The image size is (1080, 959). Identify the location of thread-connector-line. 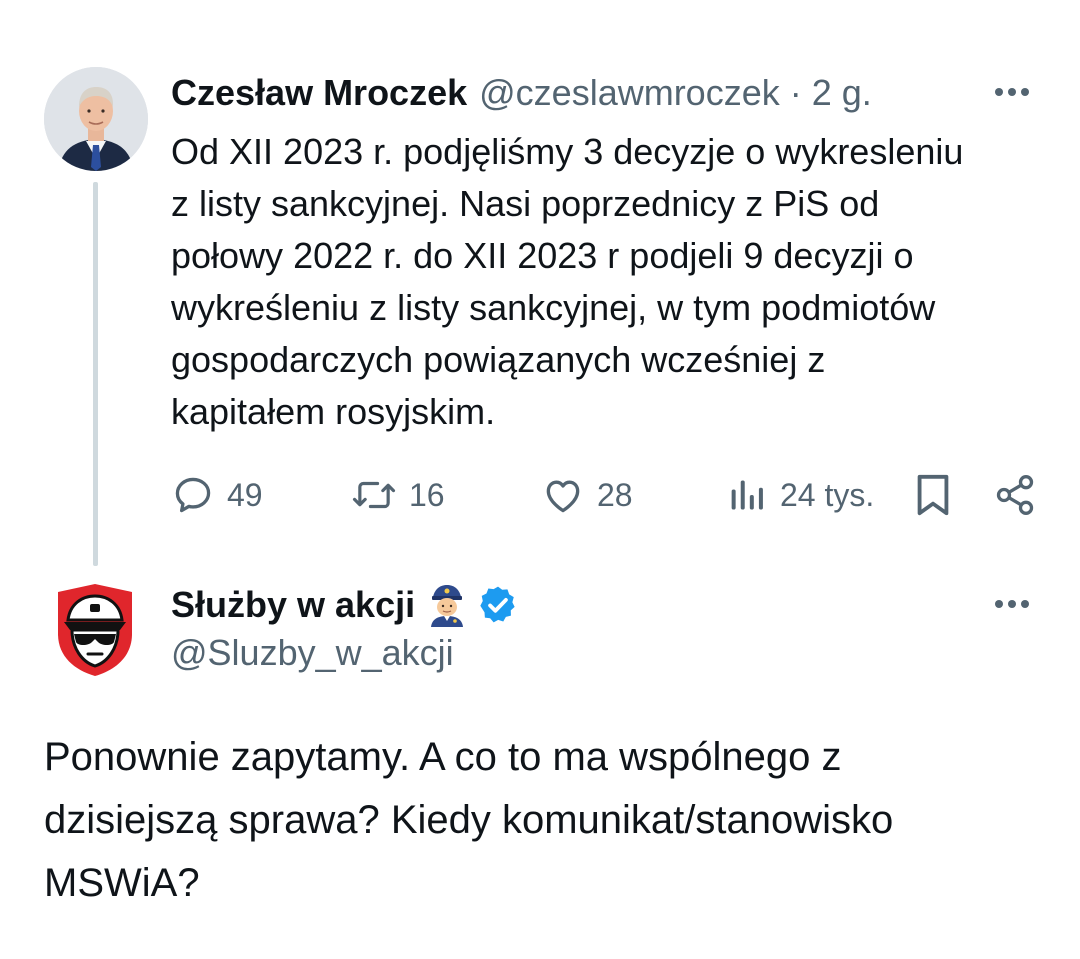
(95, 374).